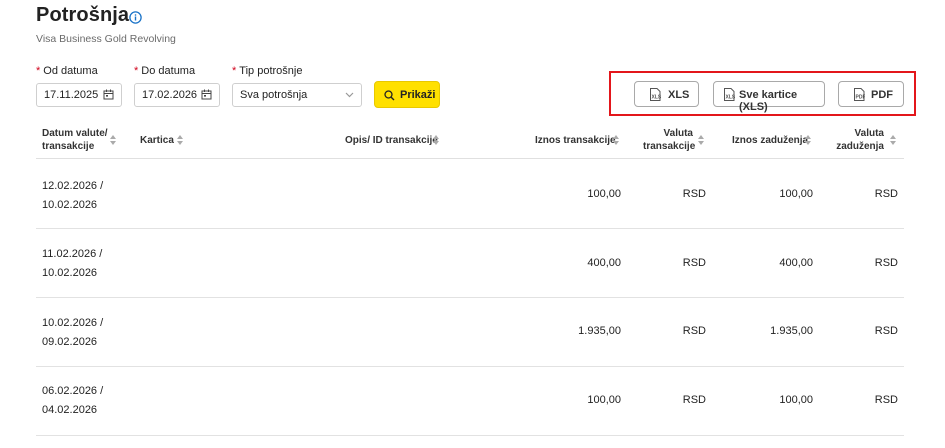 The width and height of the screenshot is (945, 448). What do you see at coordinates (135, 17) in the screenshot?
I see `info-icon` at bounding box center [135, 17].